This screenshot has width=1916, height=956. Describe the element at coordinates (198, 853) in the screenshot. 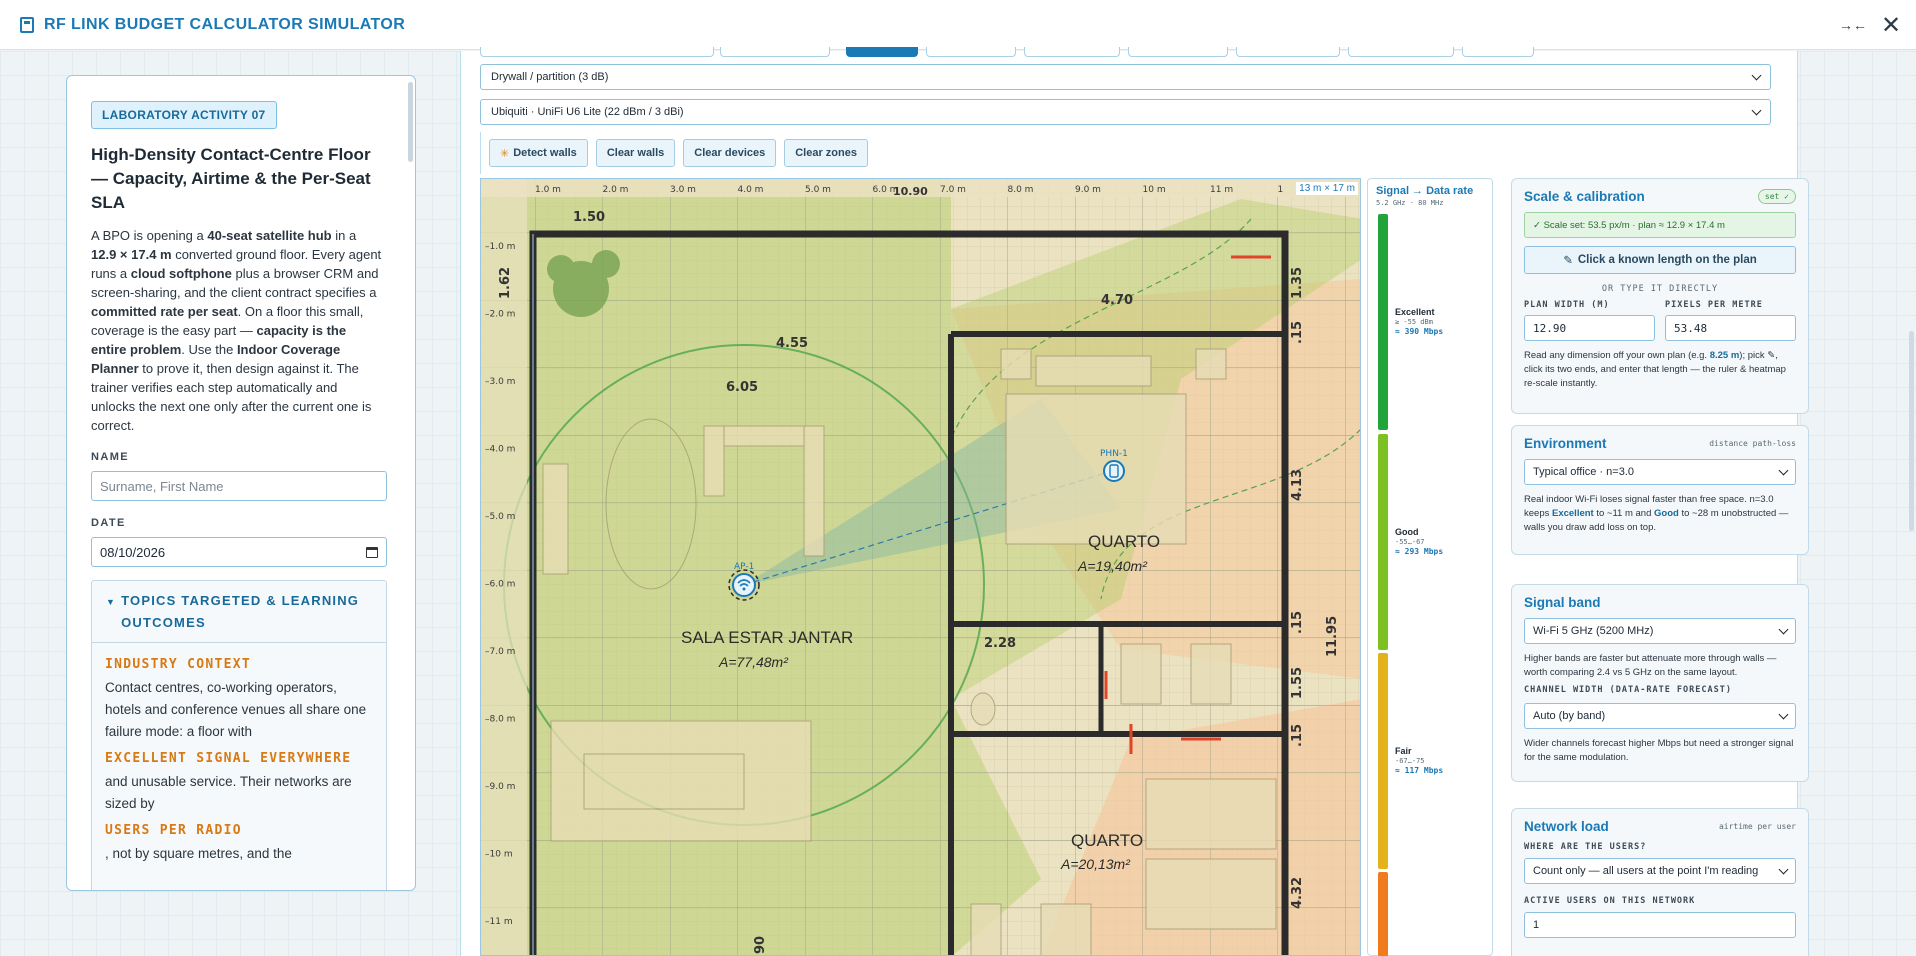

I see `users-text: , not by square metres, and the` at that location.